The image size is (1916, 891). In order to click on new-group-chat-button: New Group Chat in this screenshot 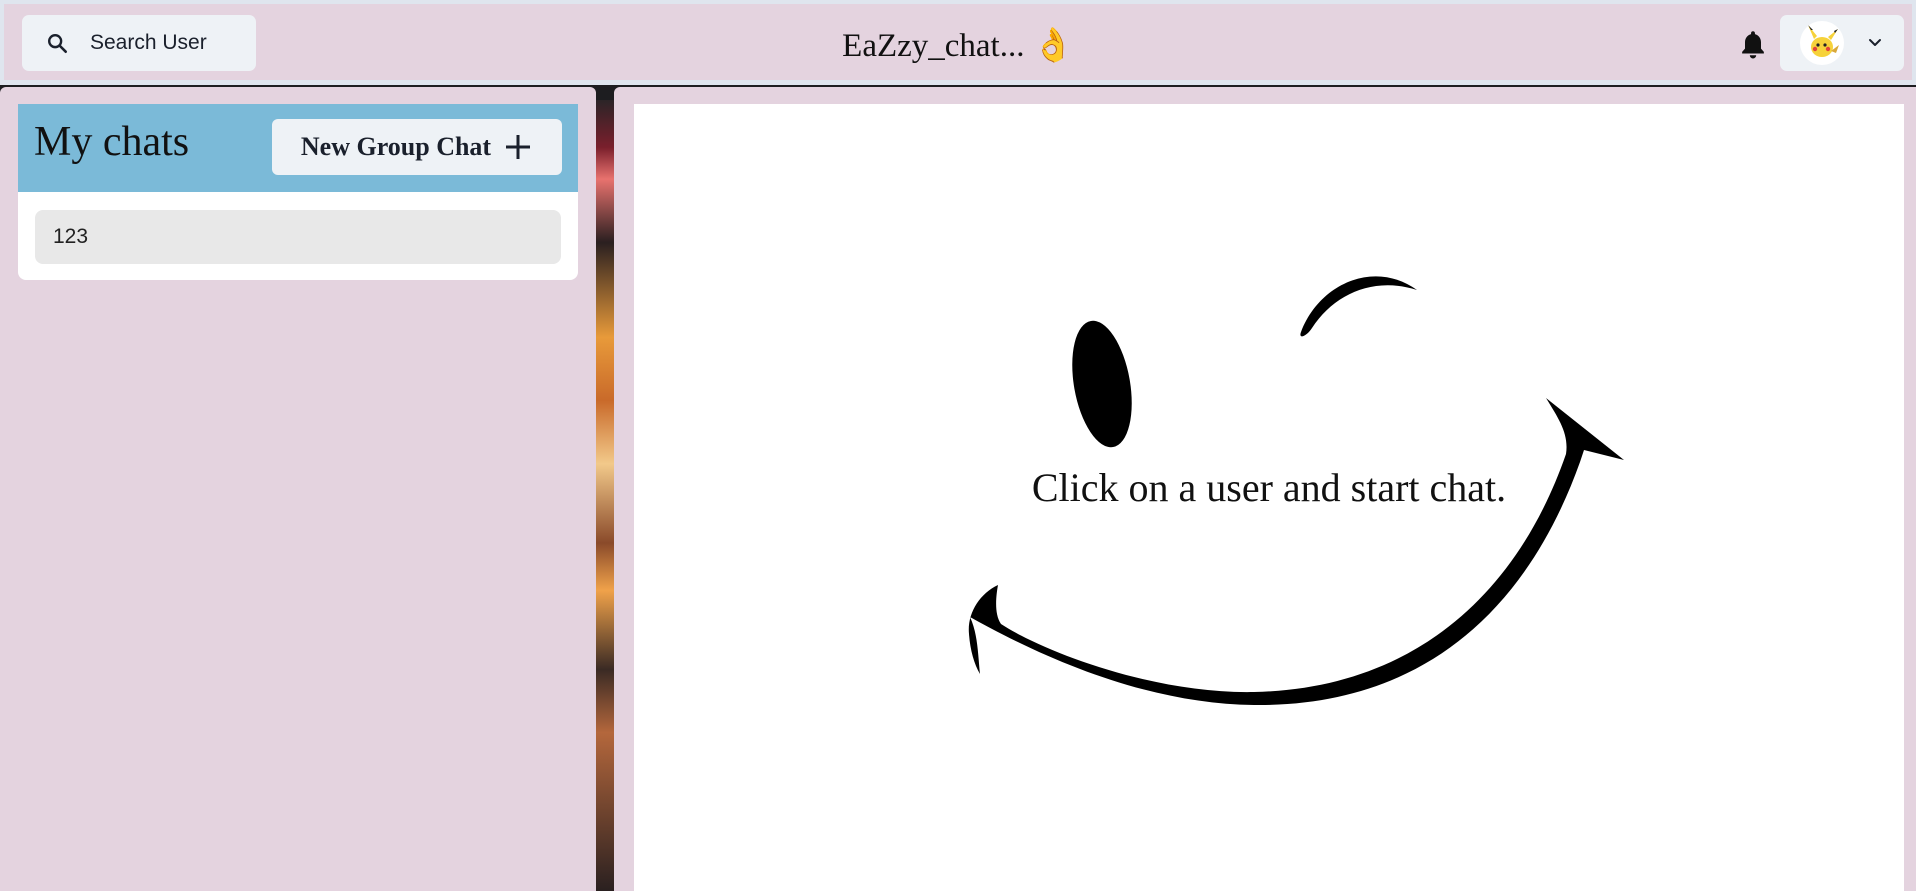, I will do `click(417, 147)`.